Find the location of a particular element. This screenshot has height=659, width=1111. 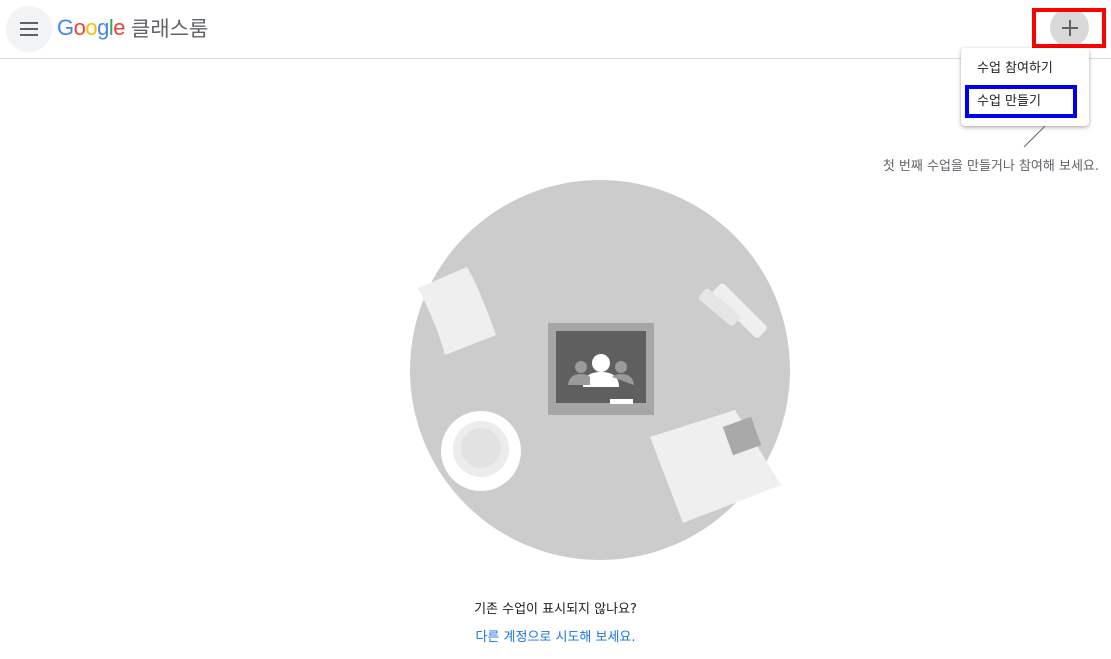

classroom-logo-illustration is located at coordinates (601, 369).